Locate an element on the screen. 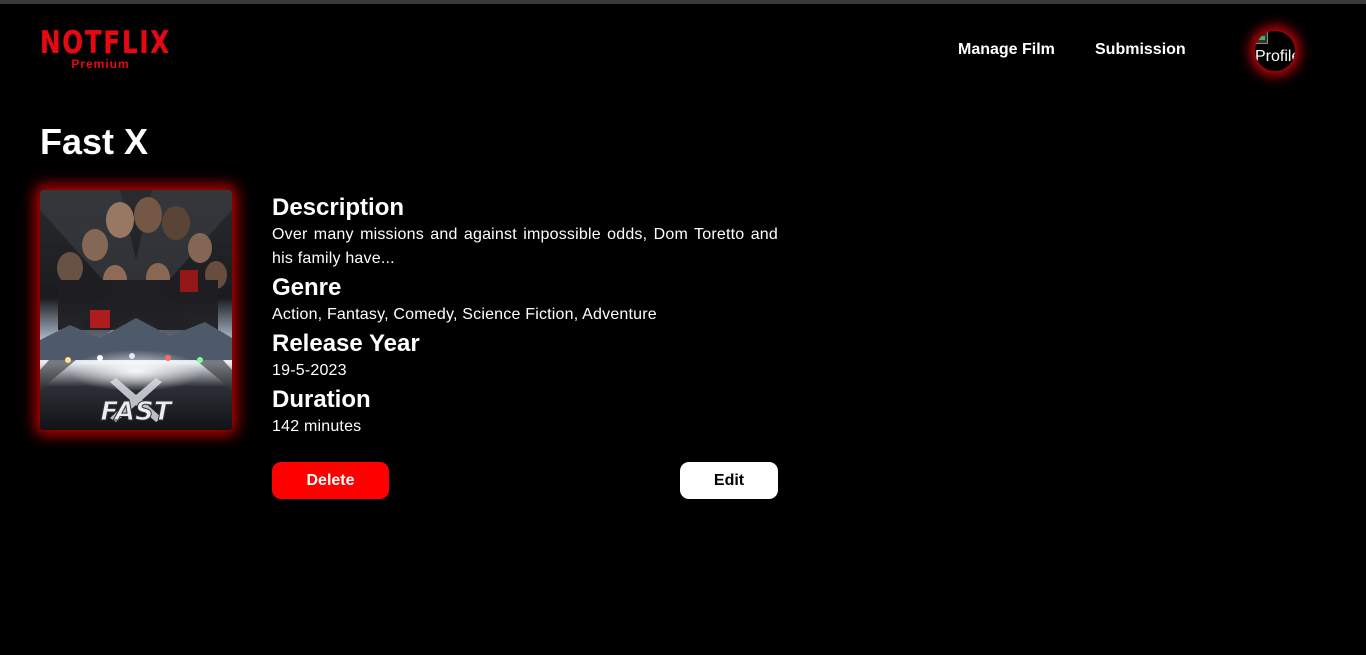 This screenshot has width=1366, height=655. film-poster: FAST is located at coordinates (136, 310).